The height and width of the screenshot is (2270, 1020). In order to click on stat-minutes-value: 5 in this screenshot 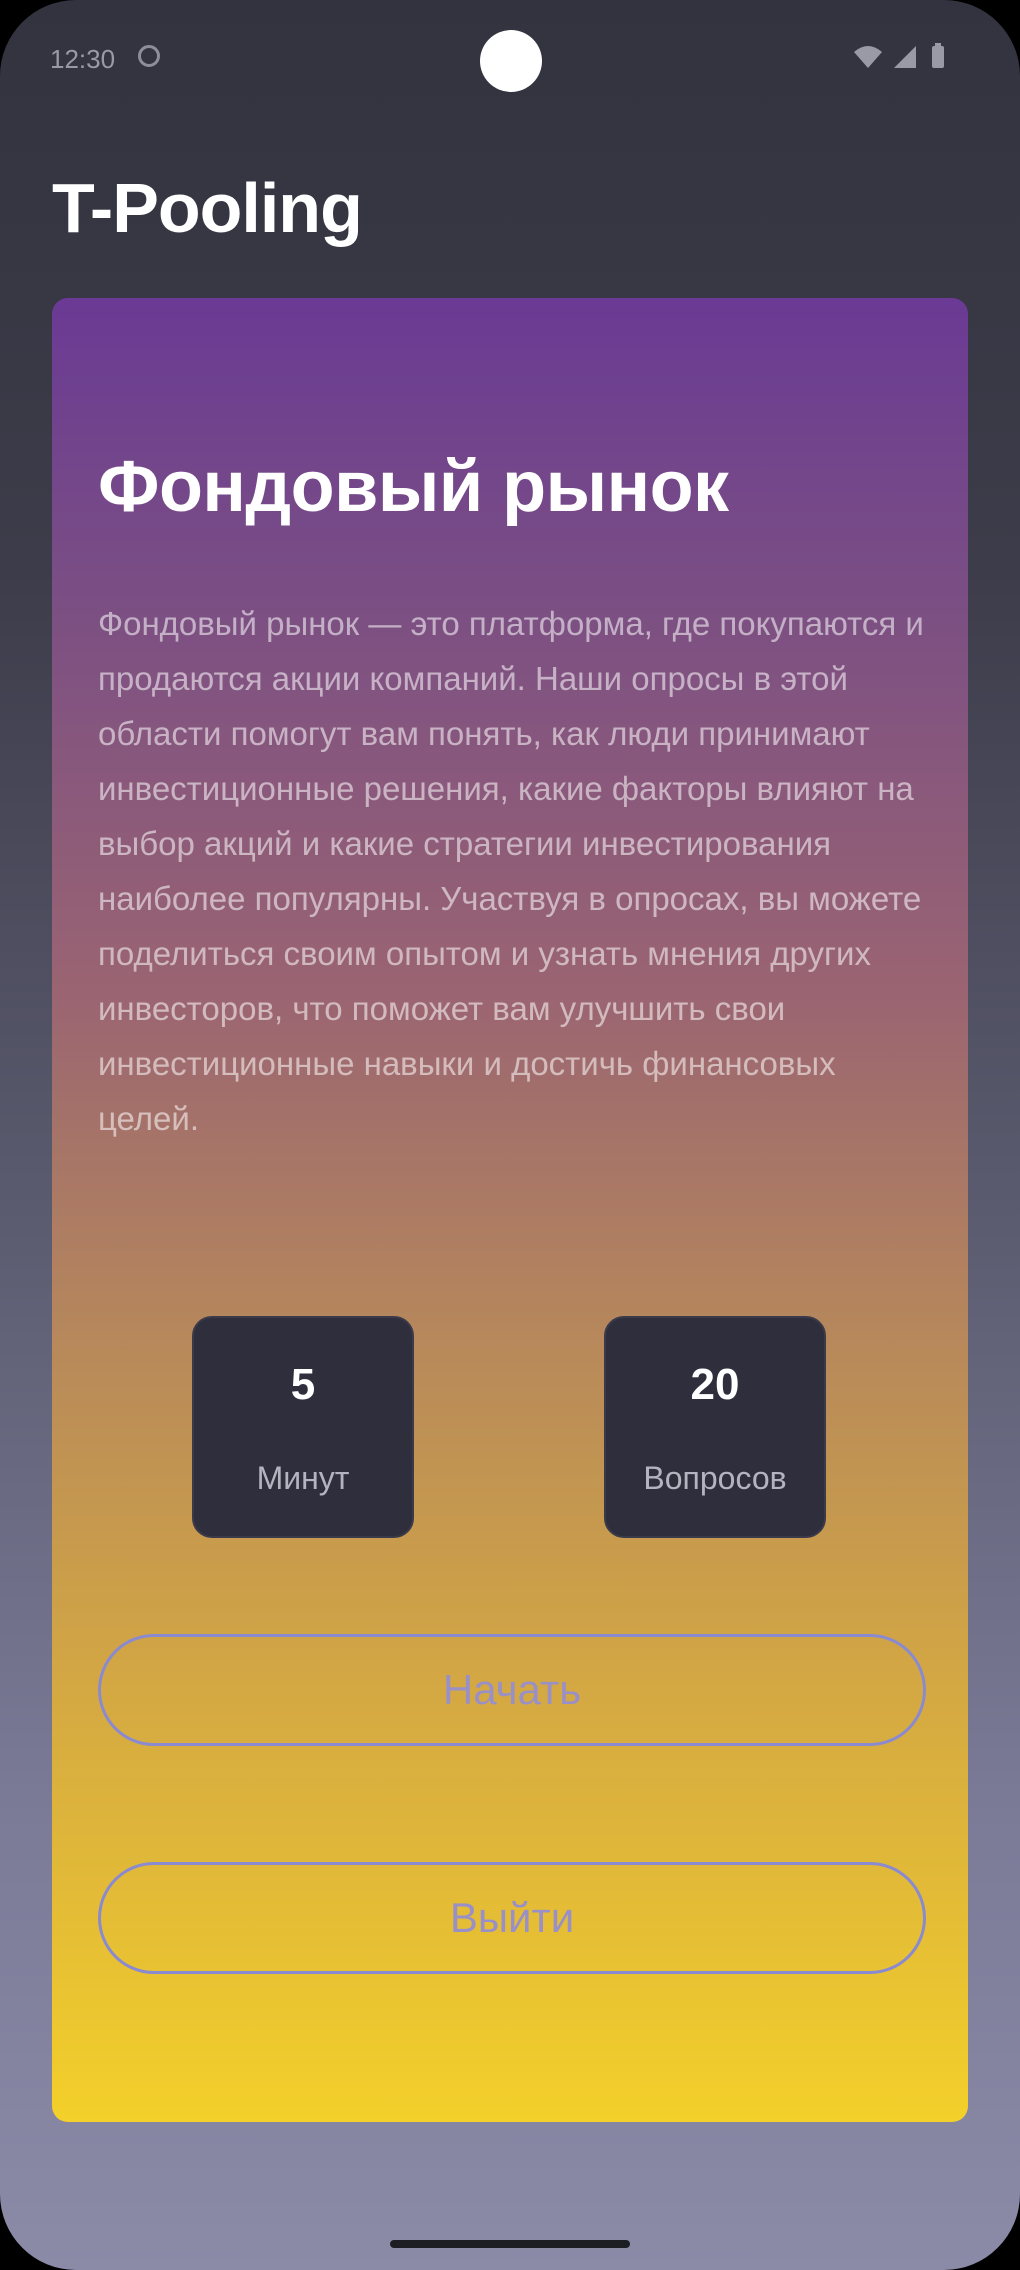, I will do `click(303, 1384)`.